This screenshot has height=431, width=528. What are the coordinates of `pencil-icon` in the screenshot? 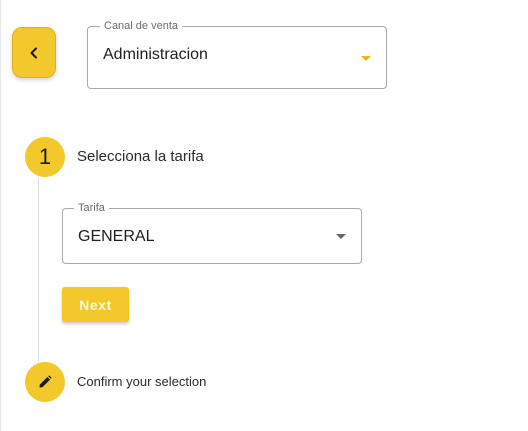 It's located at (45, 381).